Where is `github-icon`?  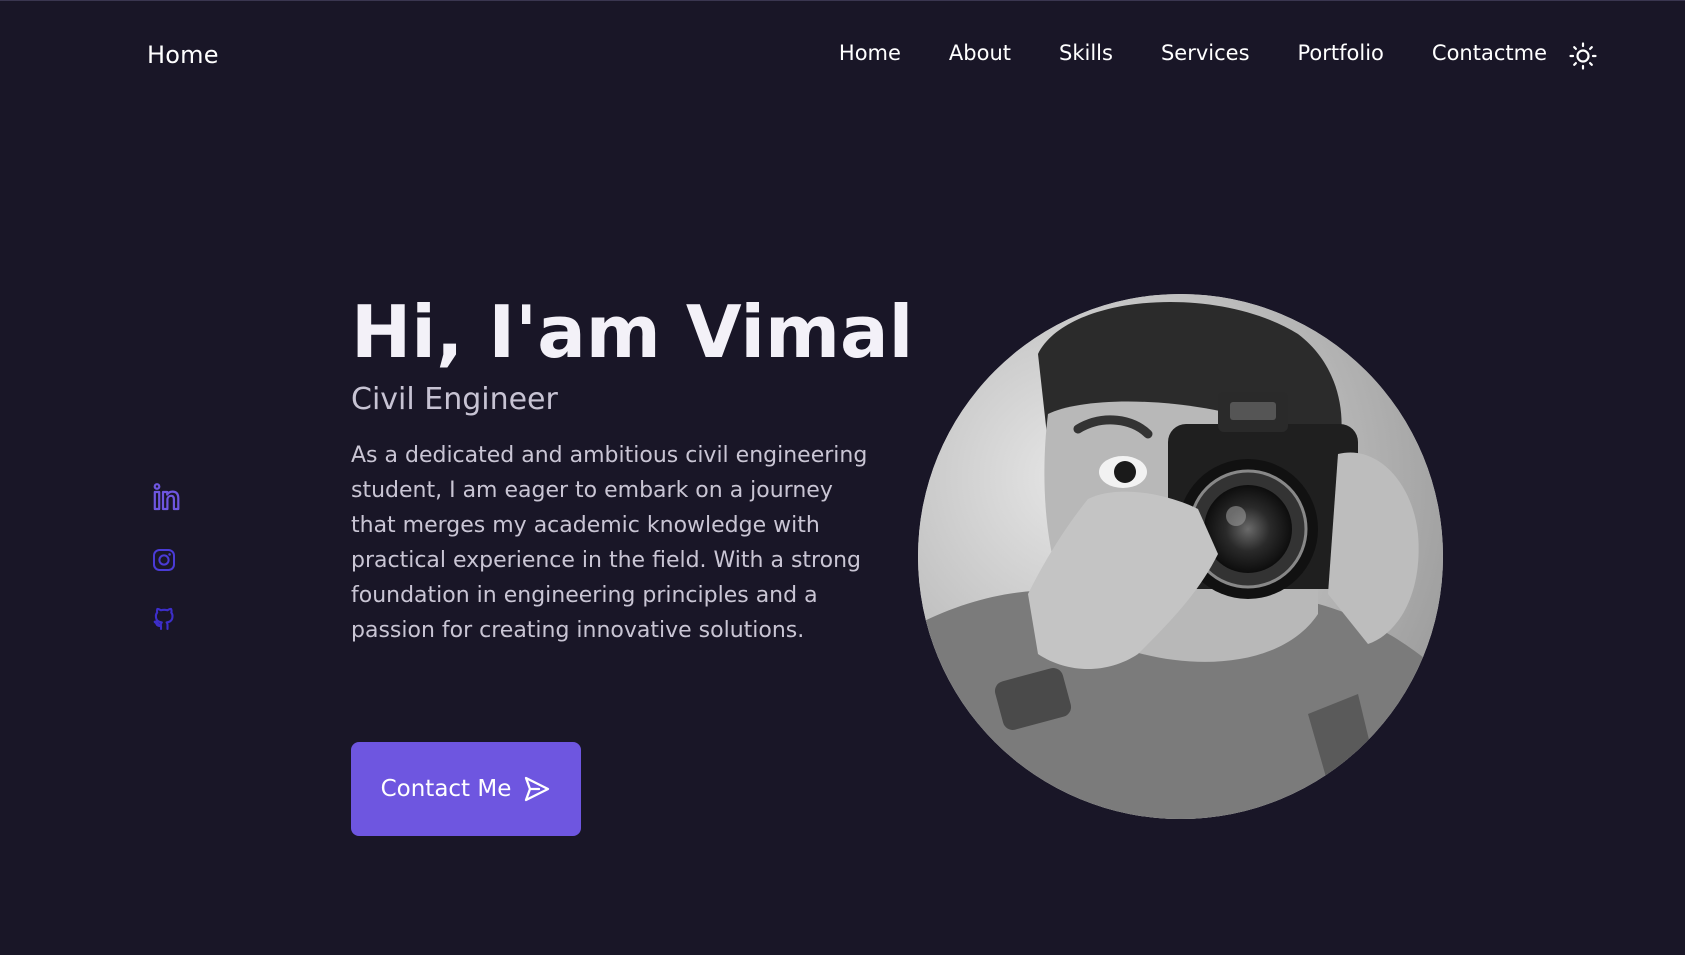 github-icon is located at coordinates (163, 619).